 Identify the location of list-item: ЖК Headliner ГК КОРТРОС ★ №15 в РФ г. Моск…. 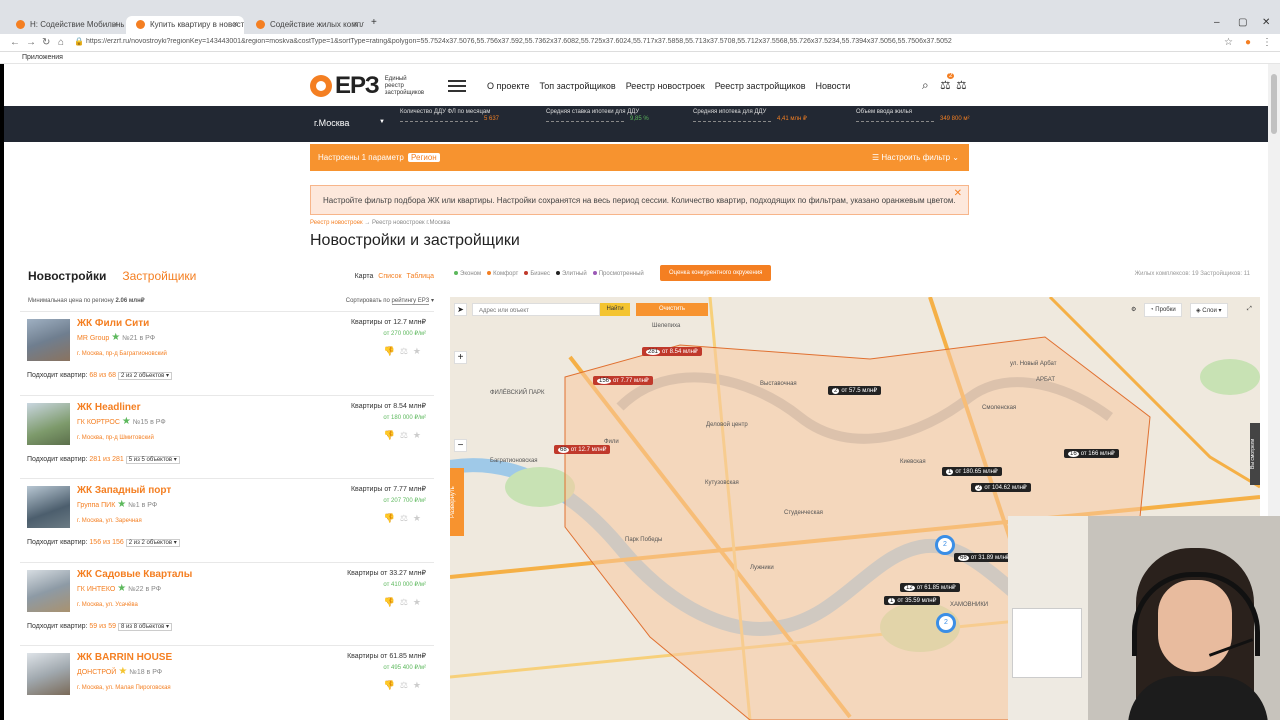
(227, 437).